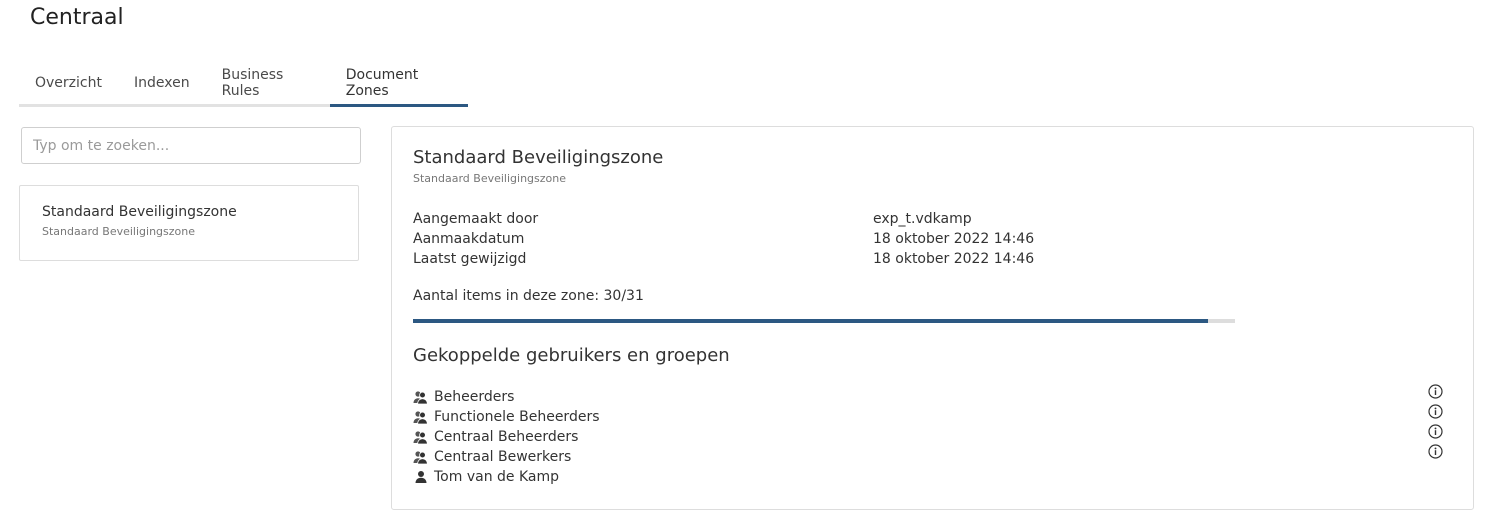 The image size is (1500, 530). I want to click on linked-item: Tom van de Kamp, so click(928, 477).